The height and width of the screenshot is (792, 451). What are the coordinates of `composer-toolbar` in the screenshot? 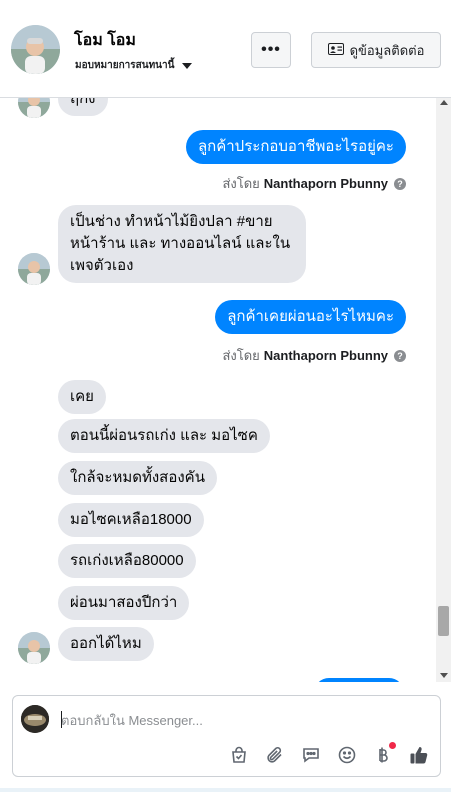 It's located at (329, 754).